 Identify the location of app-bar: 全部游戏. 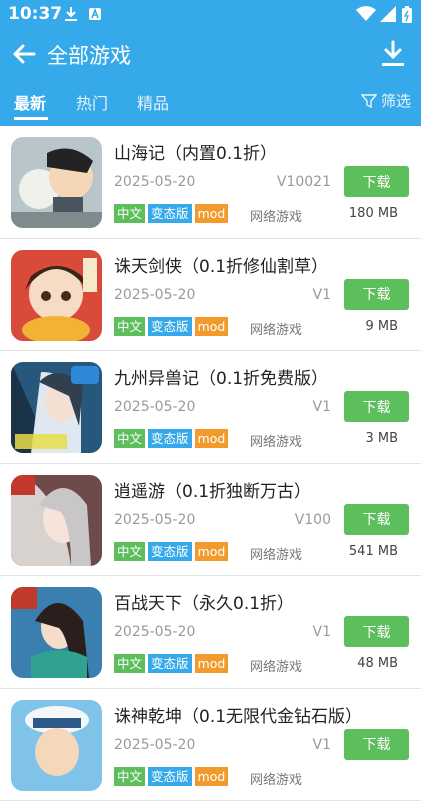
(210, 55).